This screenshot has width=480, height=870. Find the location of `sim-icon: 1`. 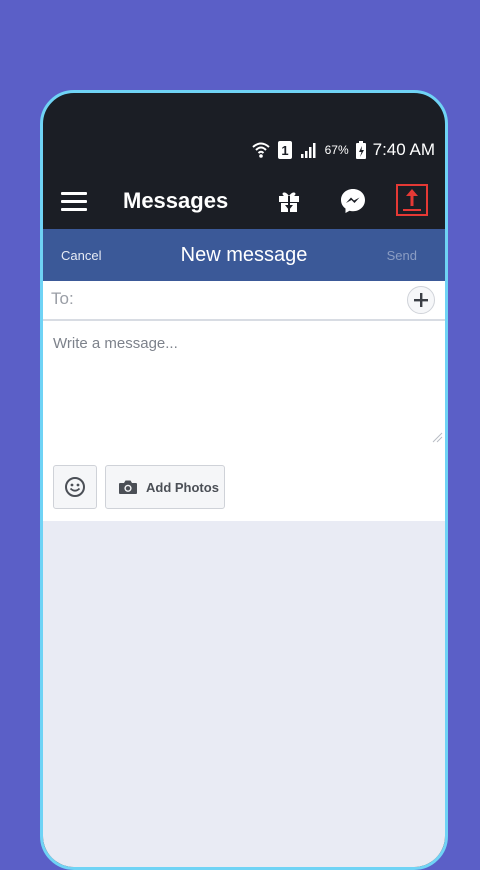

sim-icon: 1 is located at coordinates (285, 150).